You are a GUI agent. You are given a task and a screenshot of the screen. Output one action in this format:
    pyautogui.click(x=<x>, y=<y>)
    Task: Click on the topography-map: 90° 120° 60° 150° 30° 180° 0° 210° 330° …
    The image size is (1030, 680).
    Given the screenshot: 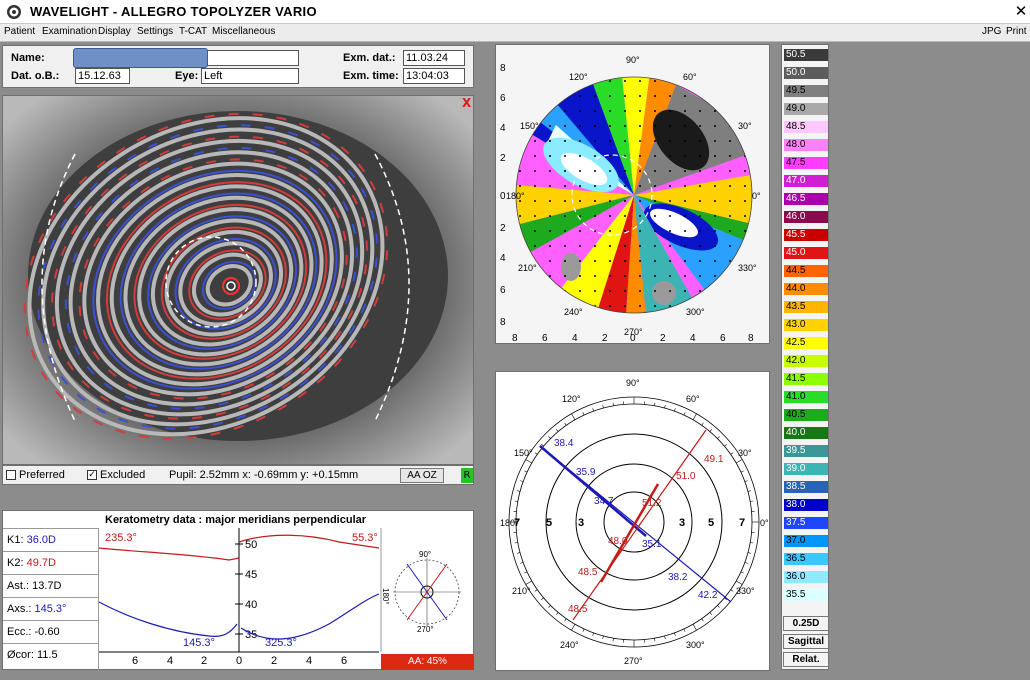 What is the action you would take?
    pyautogui.click(x=632, y=194)
    